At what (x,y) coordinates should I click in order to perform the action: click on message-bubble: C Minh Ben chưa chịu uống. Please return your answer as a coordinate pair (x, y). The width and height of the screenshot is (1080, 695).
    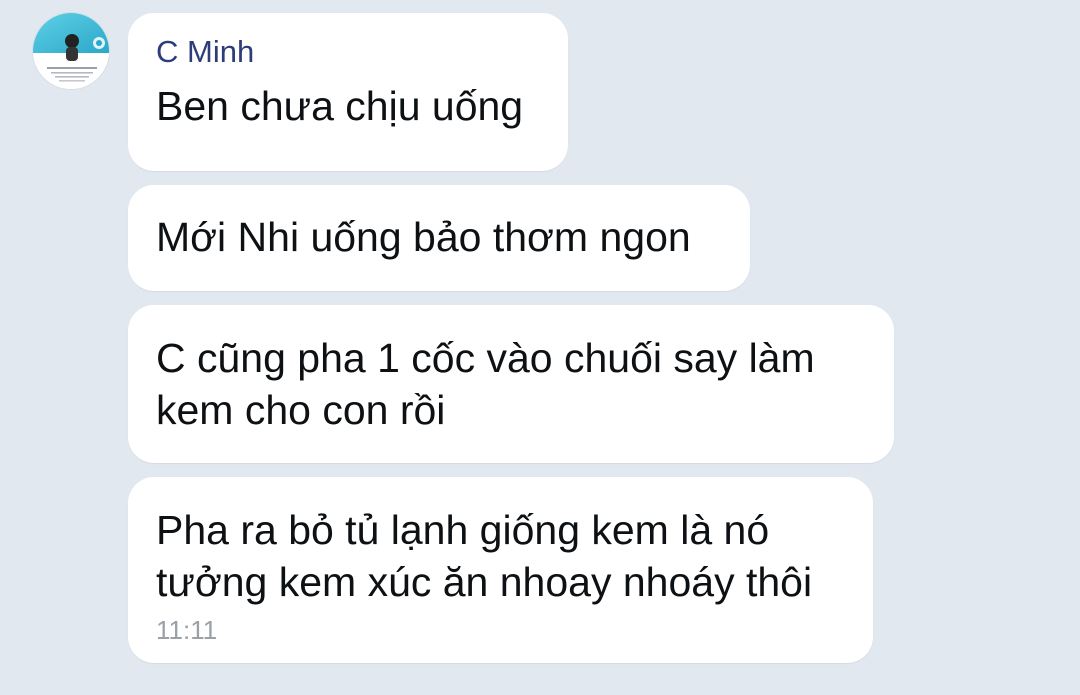
    Looking at the image, I should click on (348, 92).